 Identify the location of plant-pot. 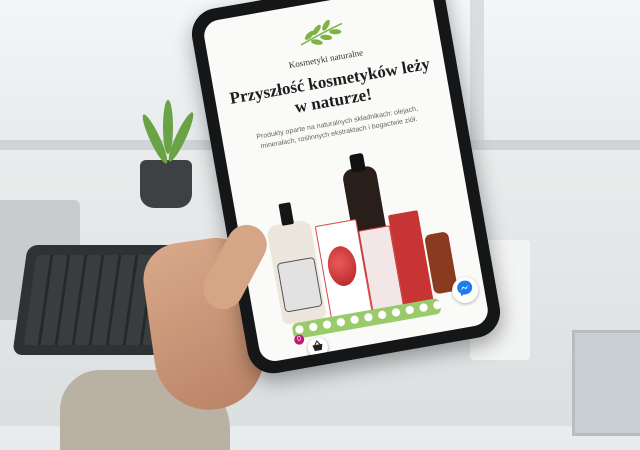
(166, 184).